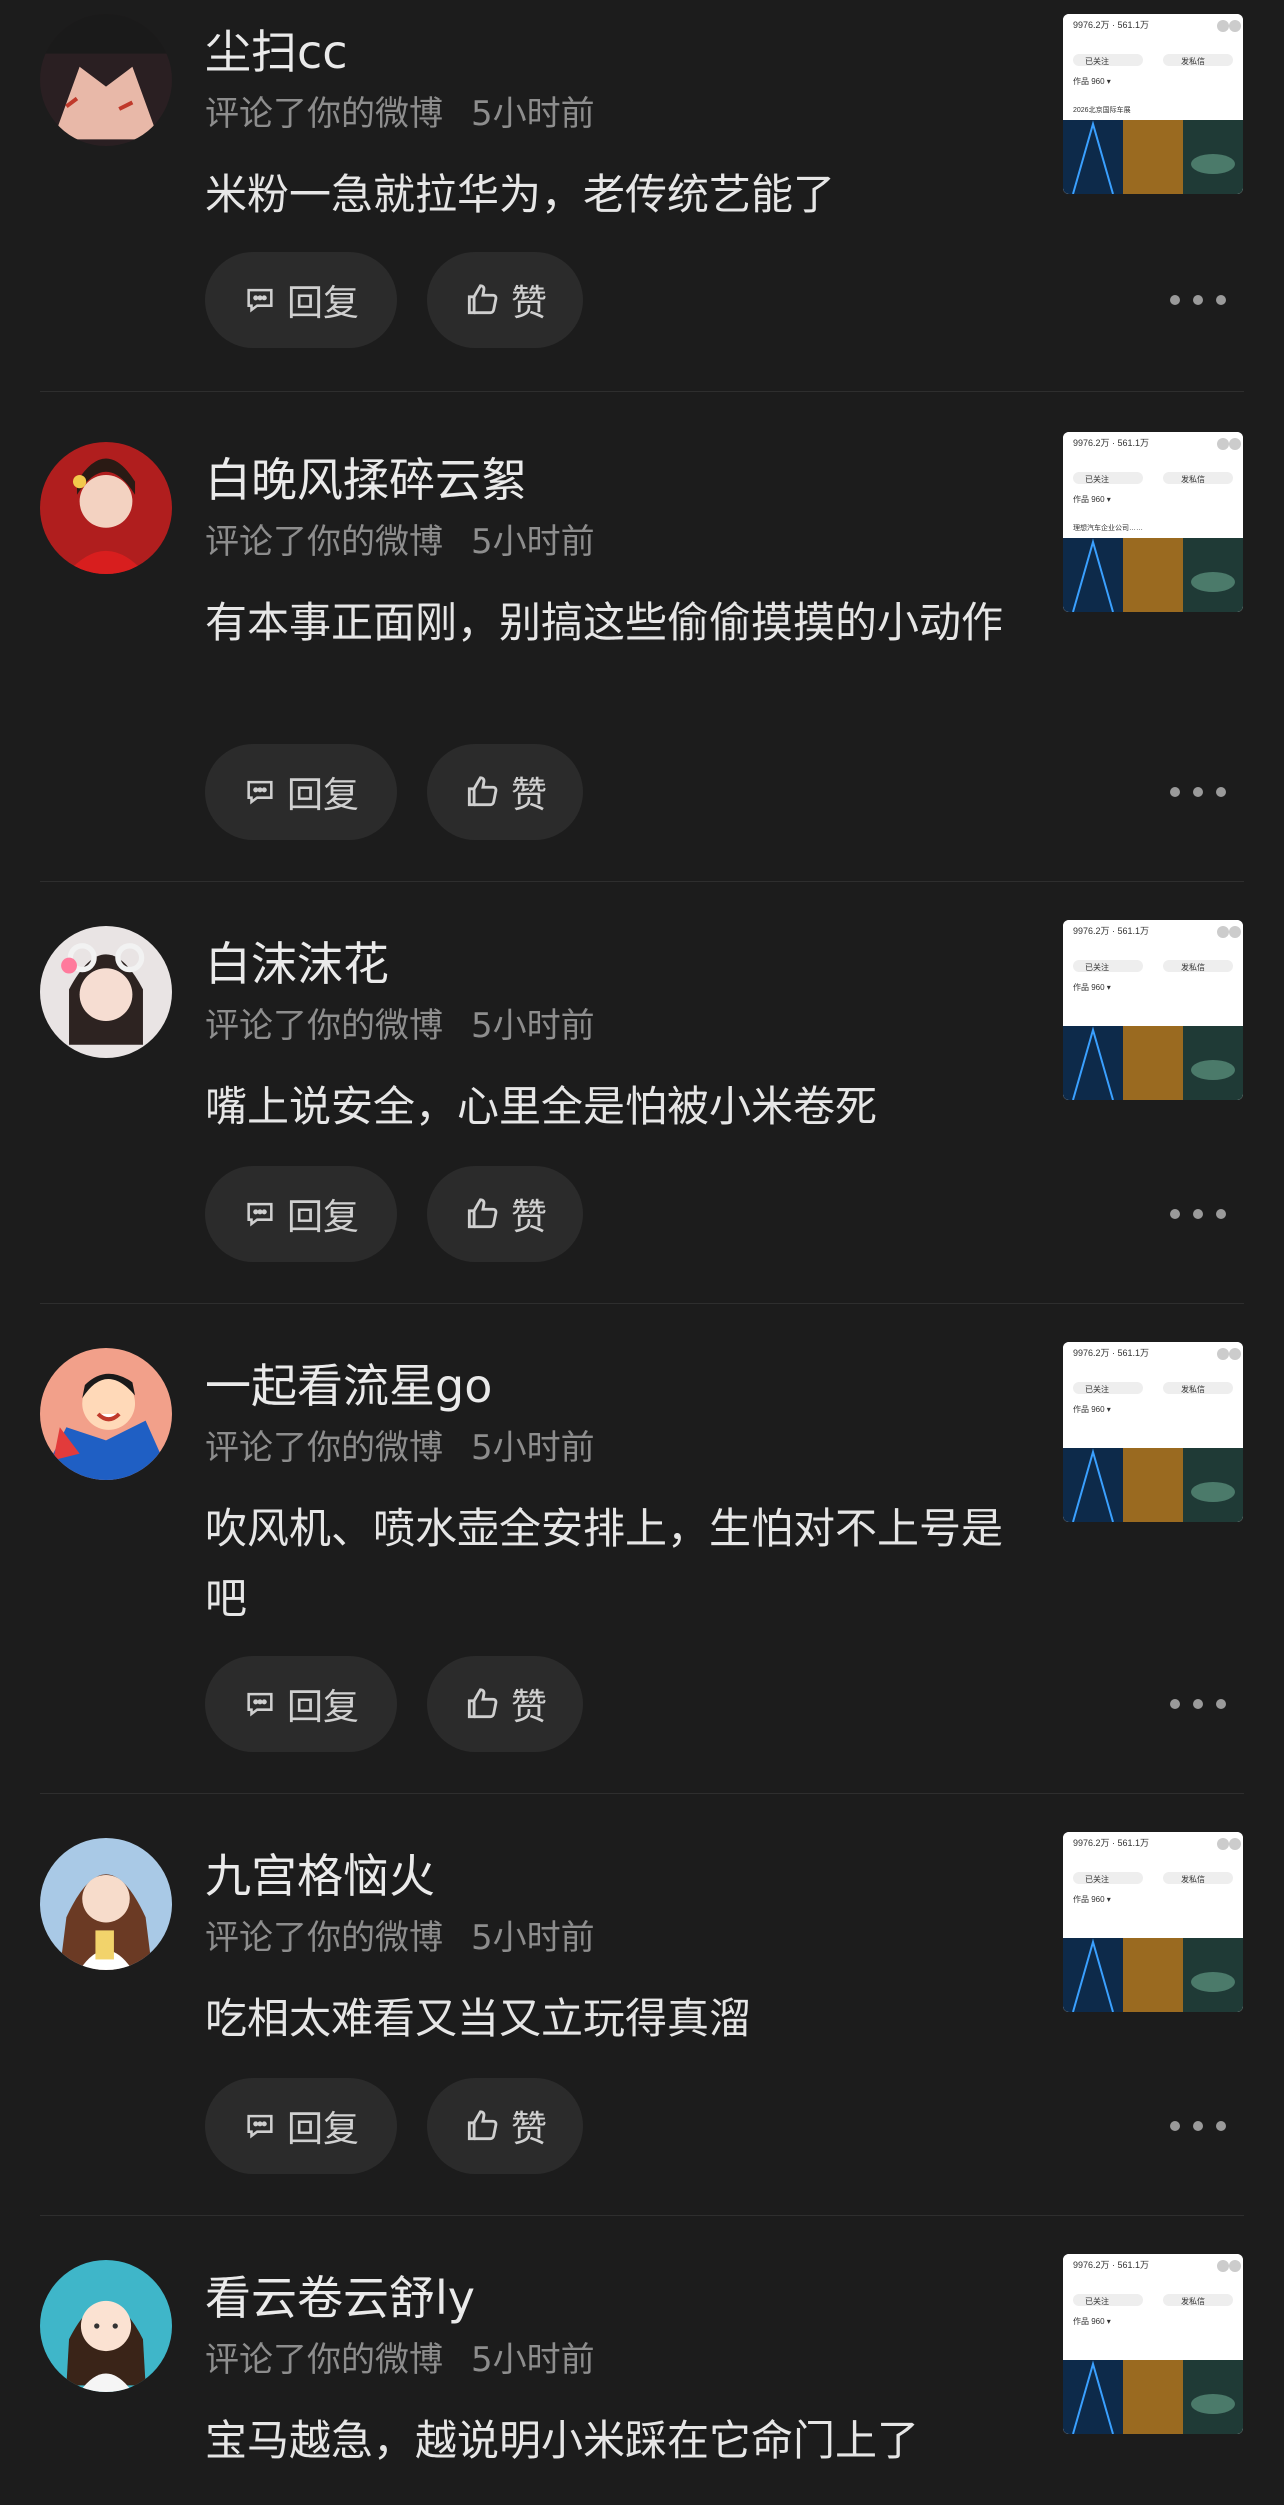 Image resolution: width=1284 pixels, height=2505 pixels. What do you see at coordinates (615, 1564) in the screenshot?
I see `comment-text: 吹风机、喷水壶全安排上，生怕对不上号是吧` at bounding box center [615, 1564].